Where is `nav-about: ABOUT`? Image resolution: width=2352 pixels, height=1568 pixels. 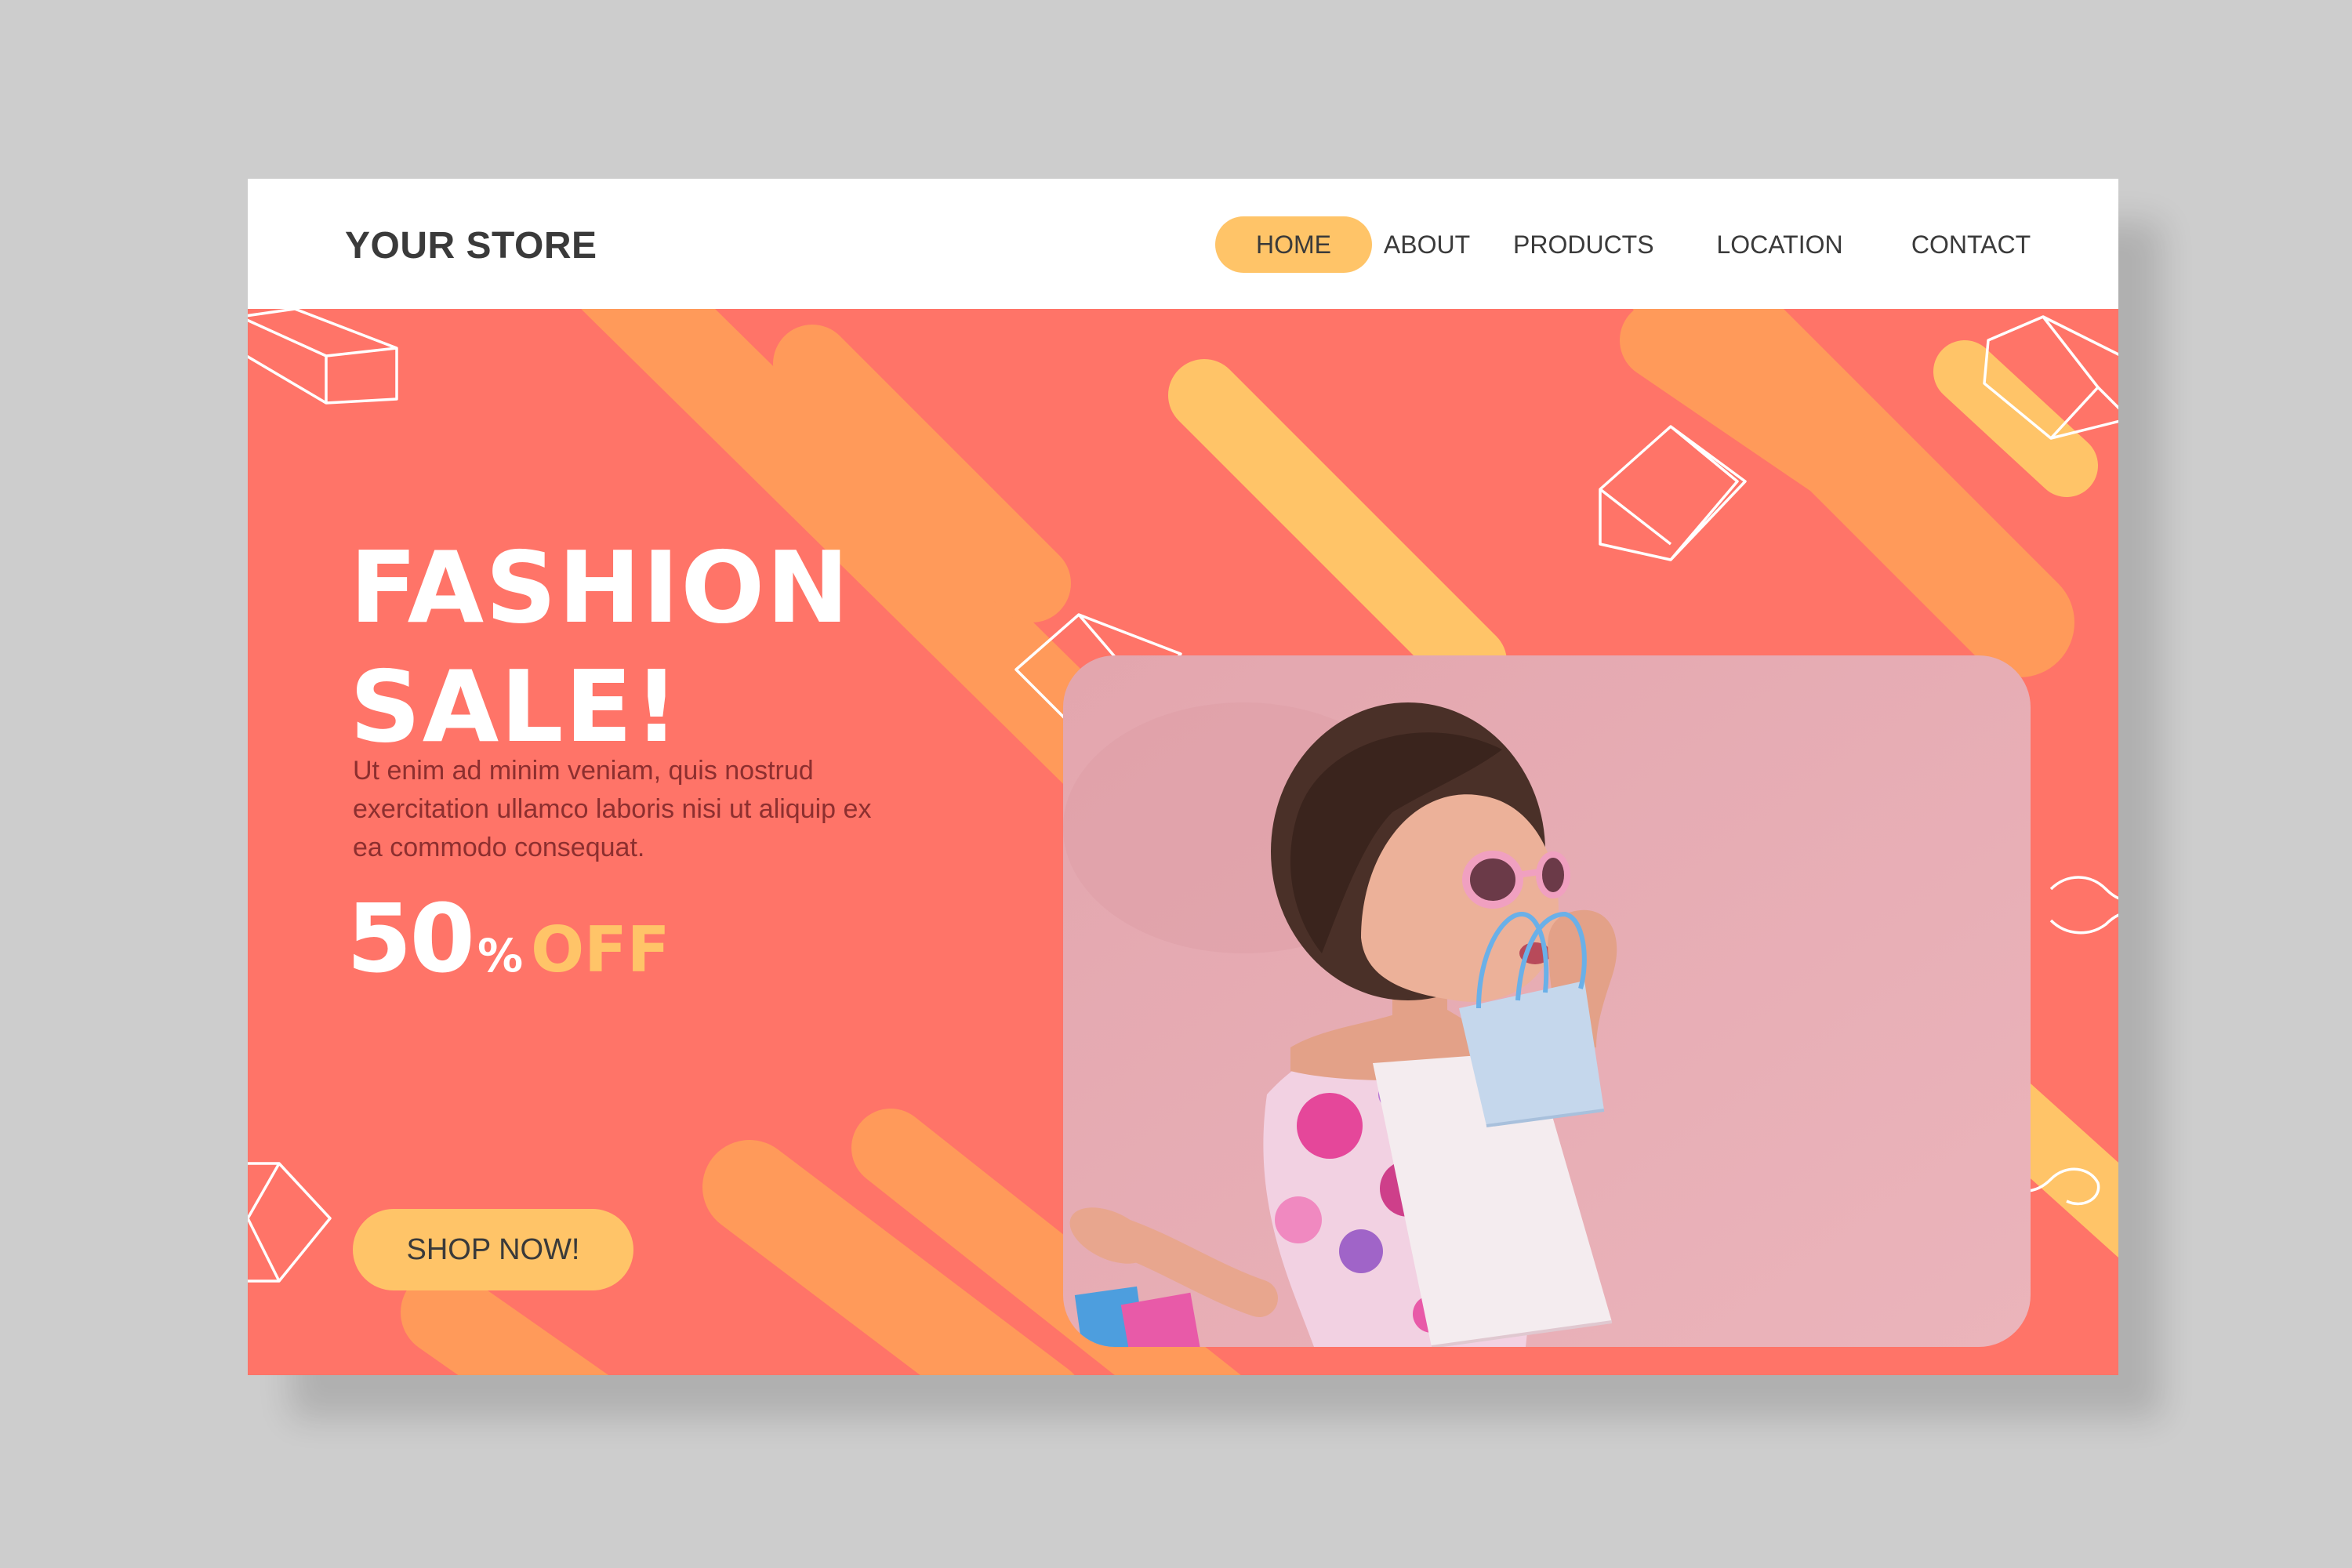
nav-about: ABOUT is located at coordinates (1426, 244).